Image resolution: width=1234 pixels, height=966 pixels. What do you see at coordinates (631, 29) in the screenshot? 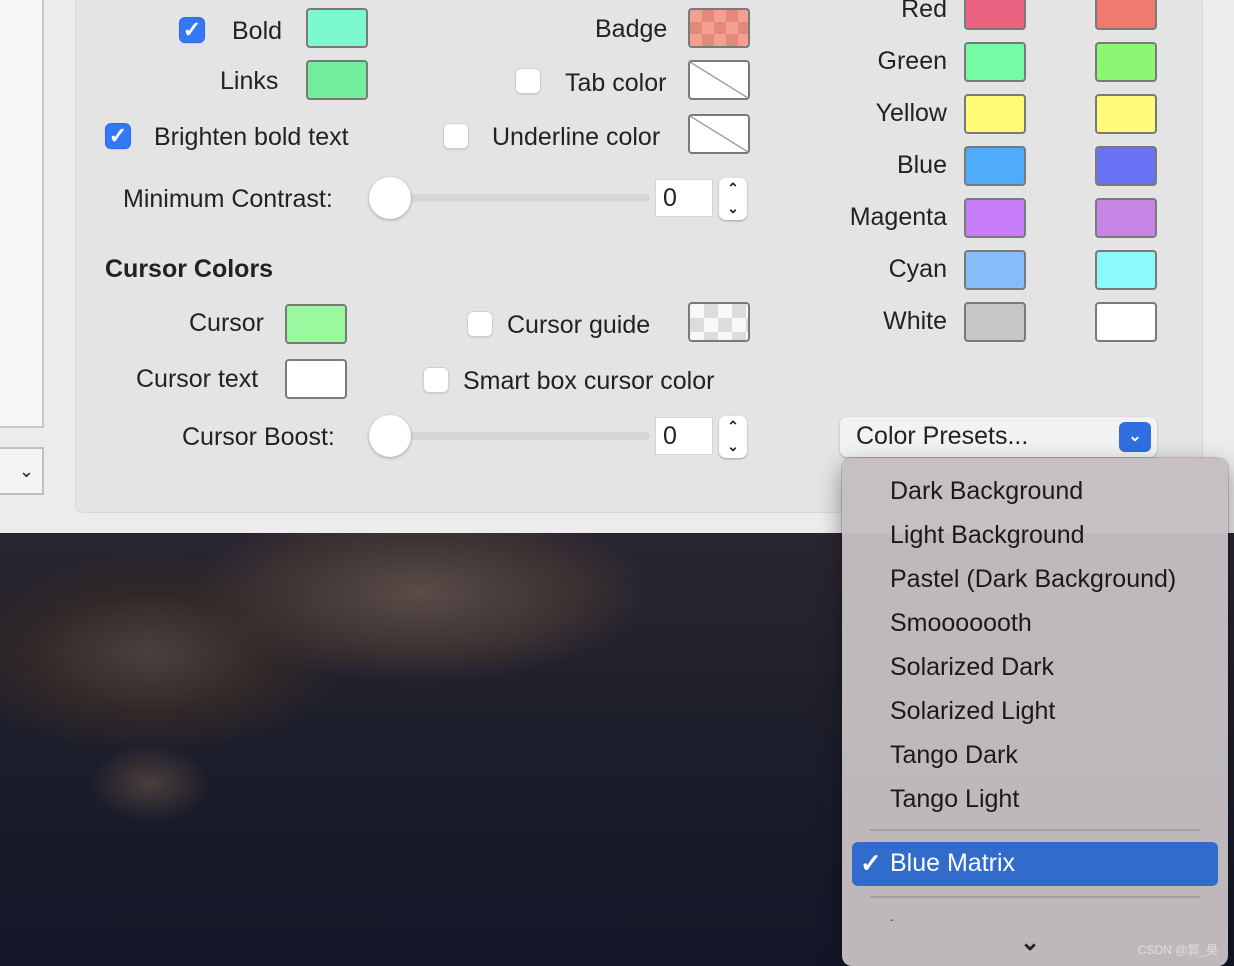
I see `badge-label: Badge` at bounding box center [631, 29].